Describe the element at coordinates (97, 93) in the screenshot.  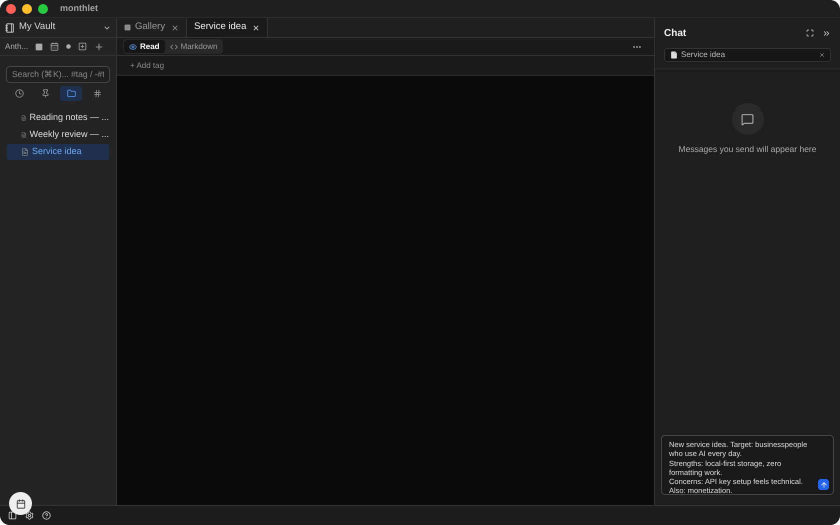
I see `tags-icon` at that location.